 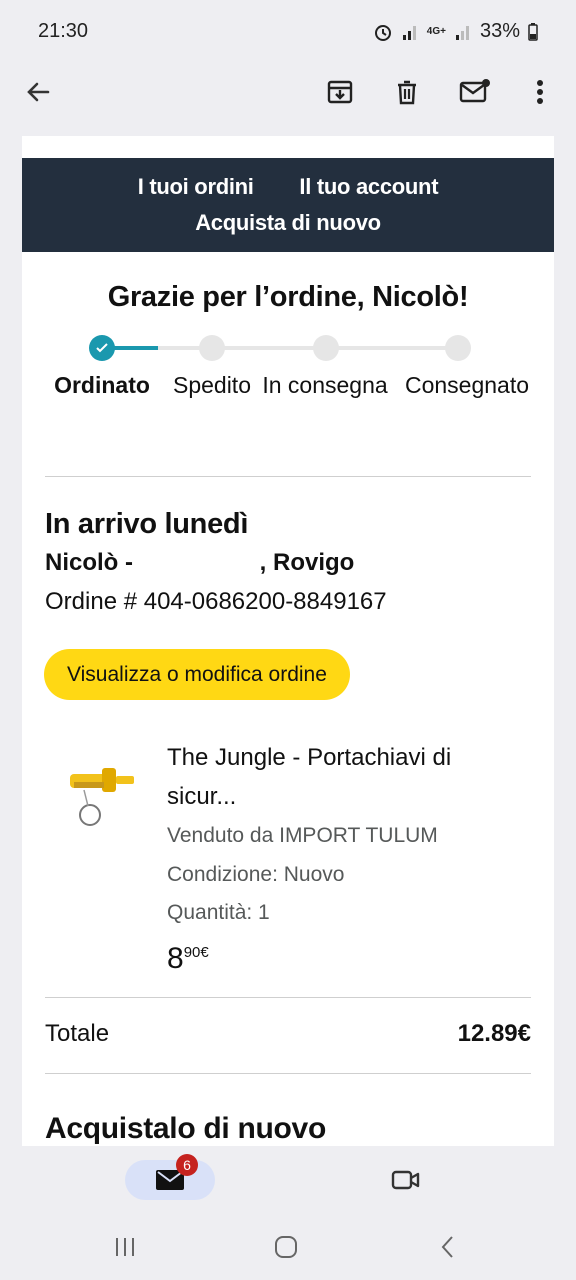 What do you see at coordinates (409, 32) in the screenshot?
I see `signal-icon` at bounding box center [409, 32].